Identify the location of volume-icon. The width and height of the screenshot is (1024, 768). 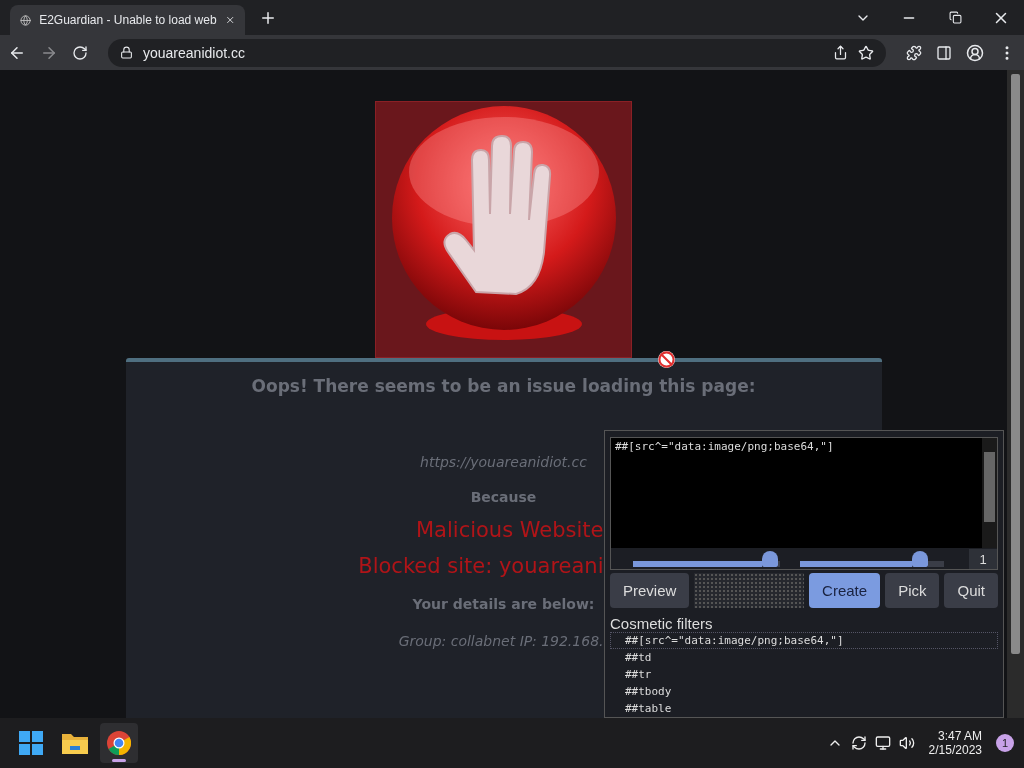
(906, 743).